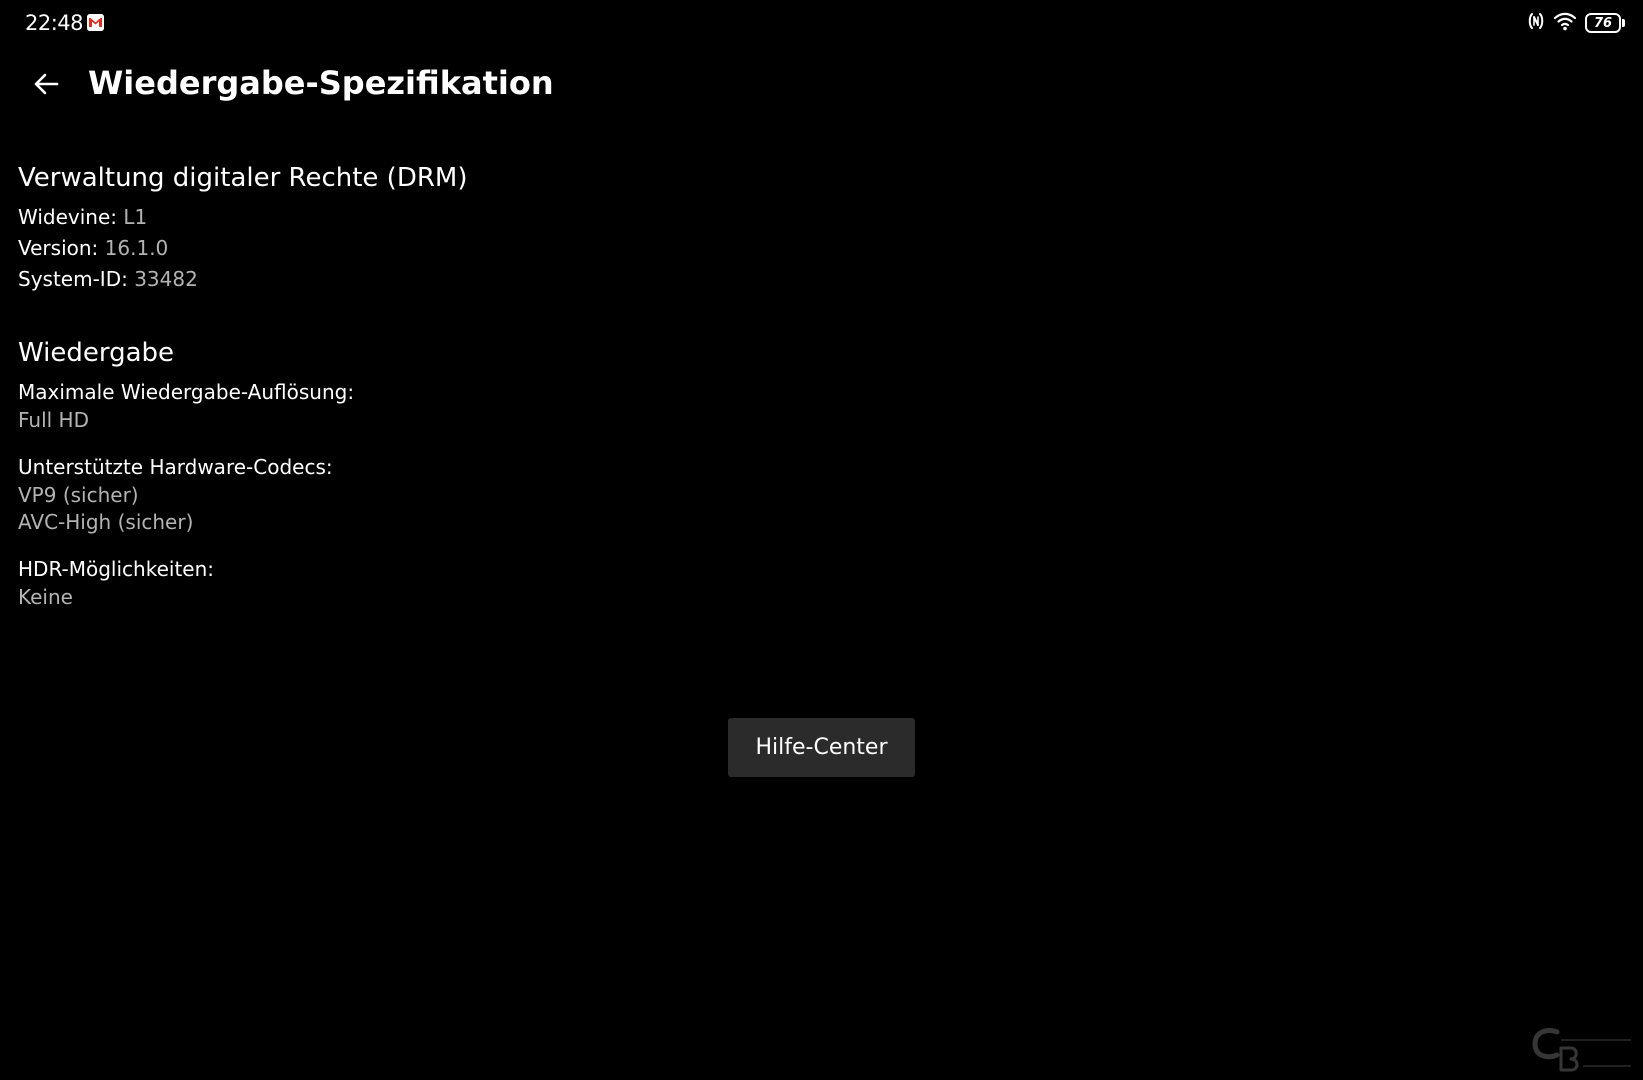 The height and width of the screenshot is (1080, 1643). What do you see at coordinates (1536, 23) in the screenshot?
I see `nfc-icon` at bounding box center [1536, 23].